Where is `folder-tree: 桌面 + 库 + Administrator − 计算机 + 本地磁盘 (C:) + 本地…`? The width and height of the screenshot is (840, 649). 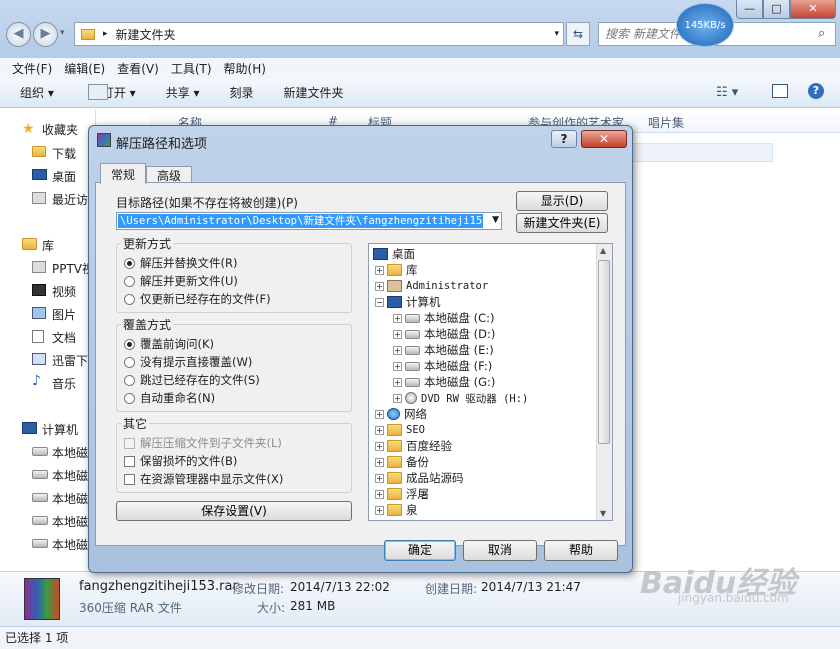
folder-tree: 桌面 + 库 + Administrator − 计算机 + 本地磁盘 (C:) + 本地… is located at coordinates (490, 382).